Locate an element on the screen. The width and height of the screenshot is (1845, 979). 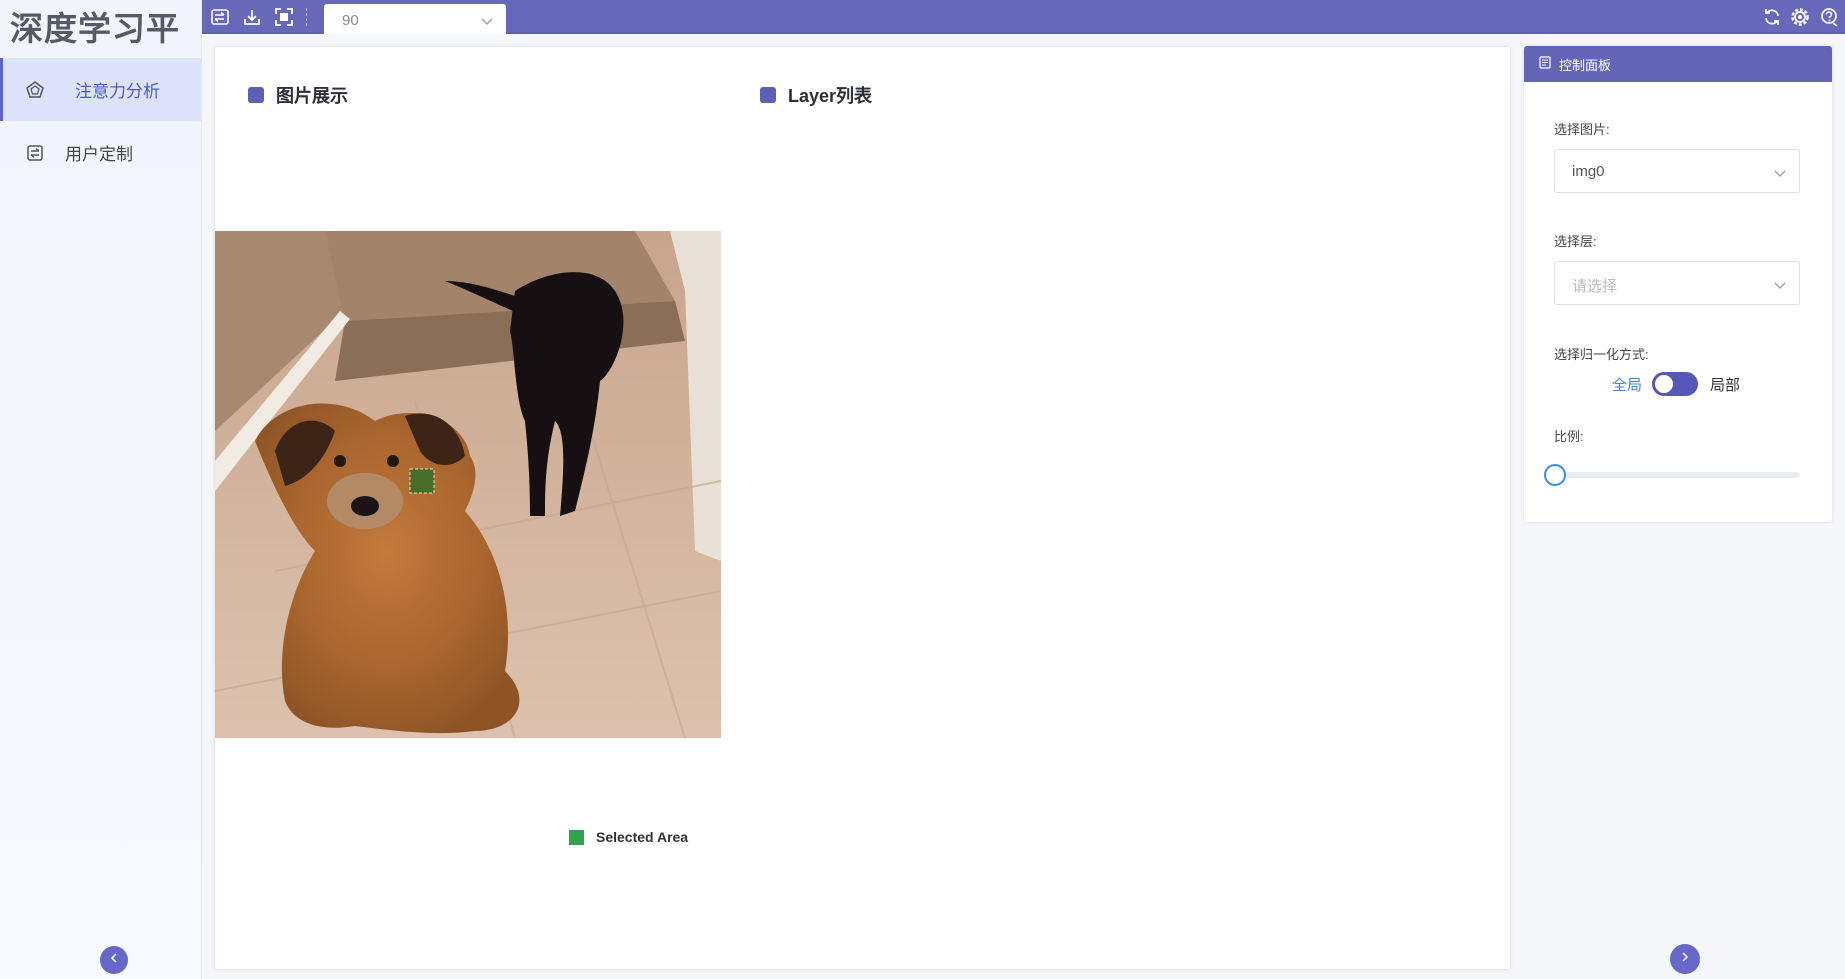
normalize-switch is located at coordinates (1675, 384).